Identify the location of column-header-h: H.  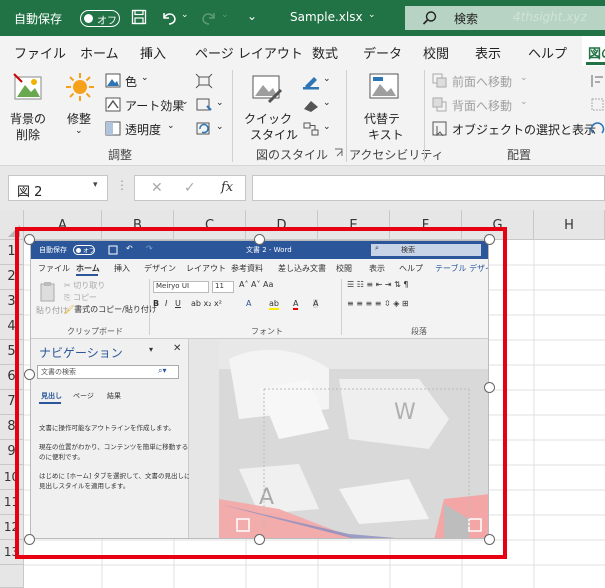
(569, 225).